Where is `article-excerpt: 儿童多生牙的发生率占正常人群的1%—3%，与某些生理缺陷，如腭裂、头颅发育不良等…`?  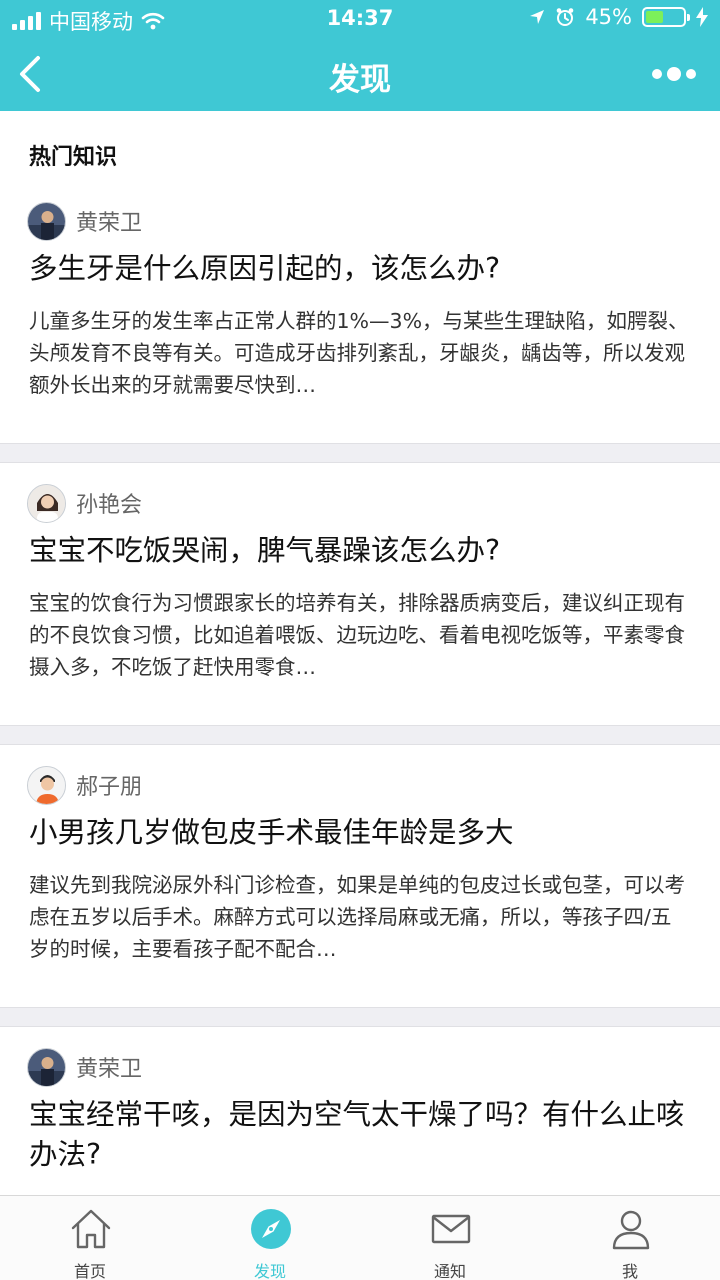
article-excerpt: 儿童多生牙的发生率占正常人群的1%—3%，与某些生理缺陷，如腭裂、头颅发育不良等… is located at coordinates (359, 353).